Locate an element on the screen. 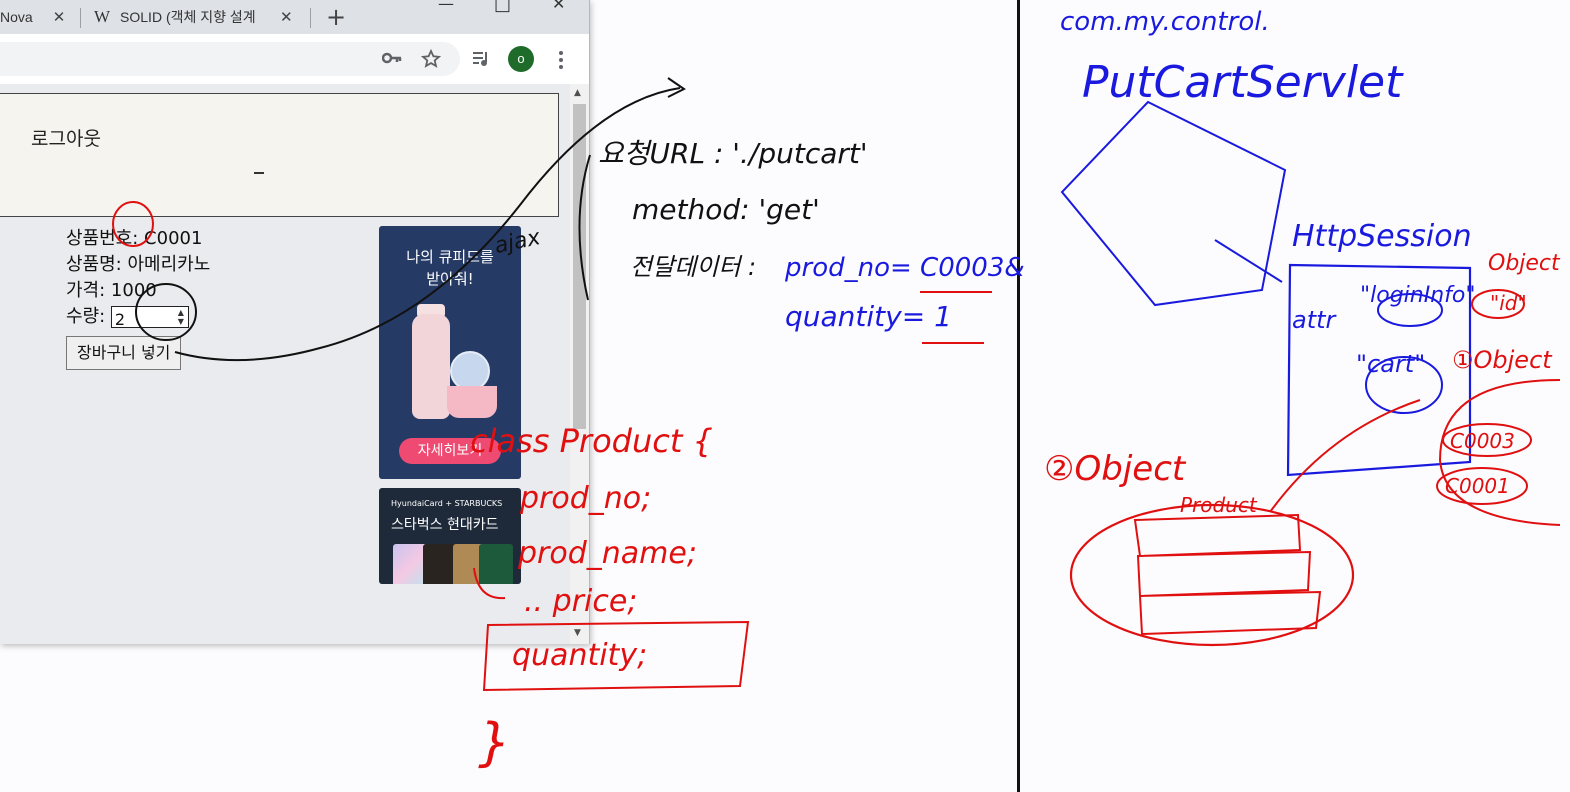 The height and width of the screenshot is (792, 1570). product-no-mark is located at coordinates (133, 224).